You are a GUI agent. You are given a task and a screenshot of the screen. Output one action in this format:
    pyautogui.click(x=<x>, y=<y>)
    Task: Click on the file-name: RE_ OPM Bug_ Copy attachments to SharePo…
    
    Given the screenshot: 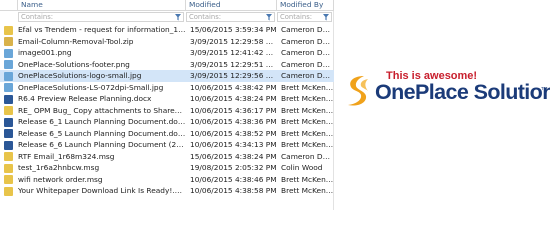 What is the action you would take?
    pyautogui.click(x=102, y=111)
    